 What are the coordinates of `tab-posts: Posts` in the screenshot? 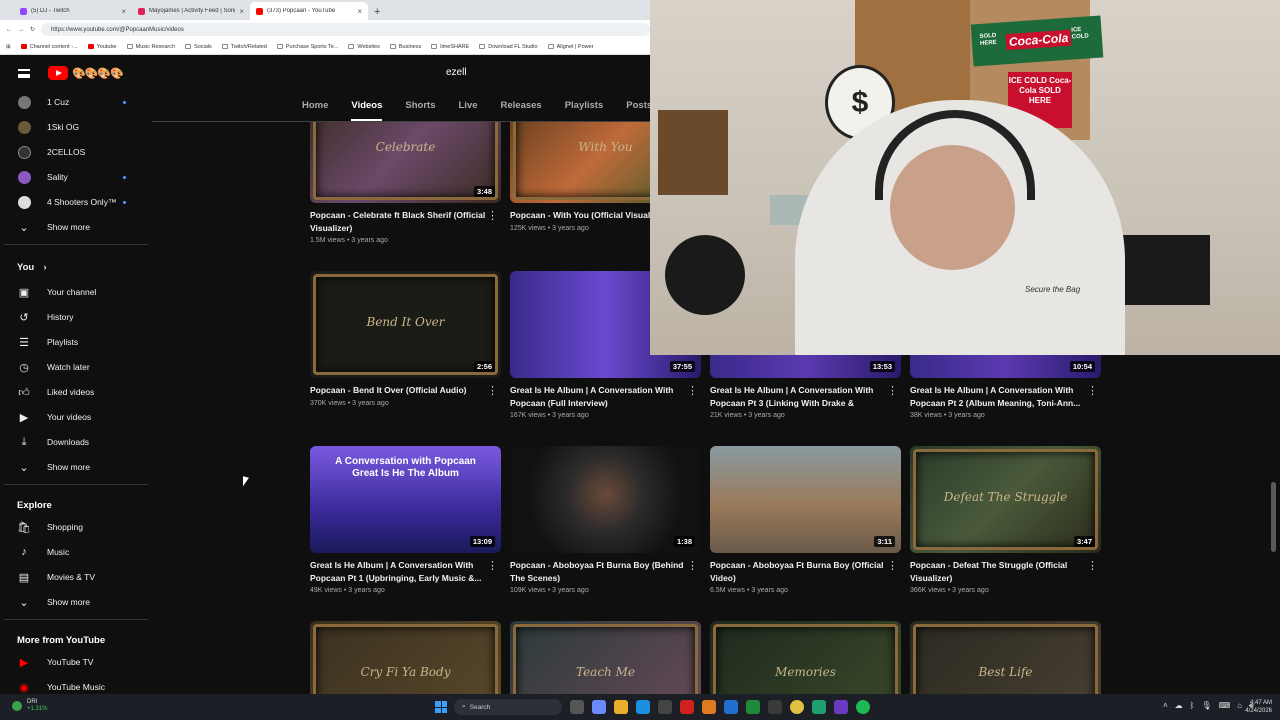 It's located at (639, 106).